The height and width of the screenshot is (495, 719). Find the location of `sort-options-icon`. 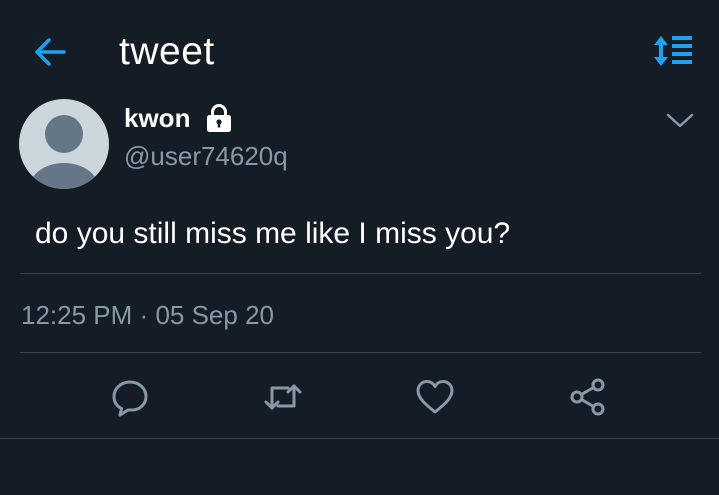

sort-options-icon is located at coordinates (674, 51).